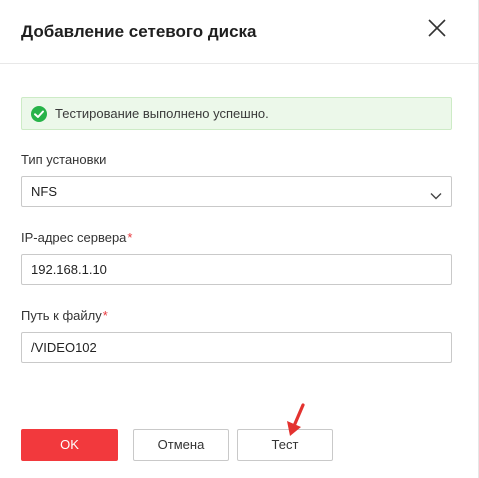 Image resolution: width=479 pixels, height=478 pixels. Describe the element at coordinates (236, 191) in the screenshot. I see `install-type-select: NFS` at that location.